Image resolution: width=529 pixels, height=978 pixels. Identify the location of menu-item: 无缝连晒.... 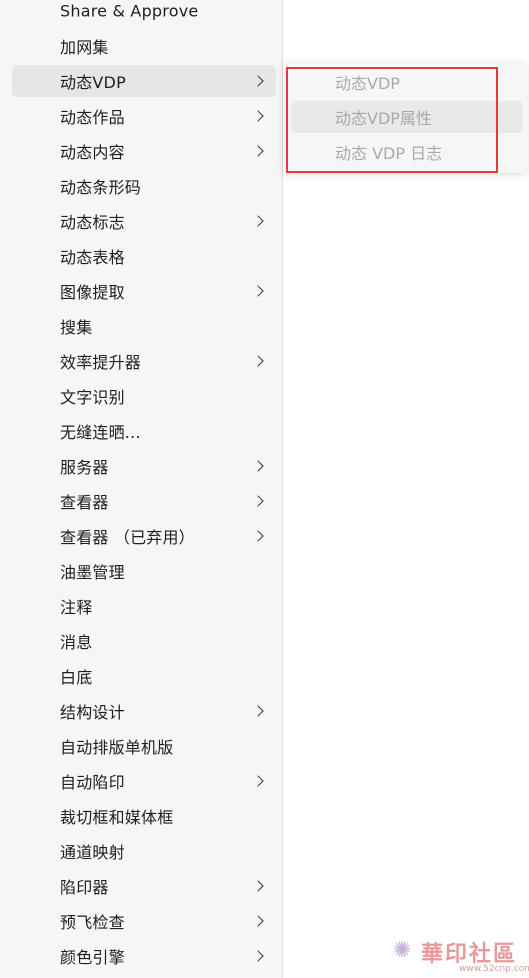
(144, 431).